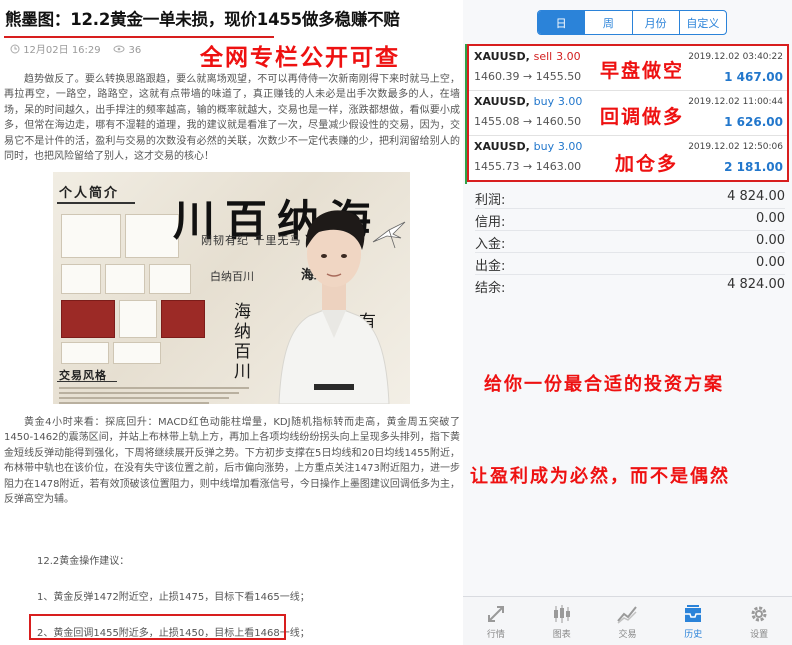 This screenshot has width=792, height=645. I want to click on promo-tag-profile: 个人简介, so click(89, 193).